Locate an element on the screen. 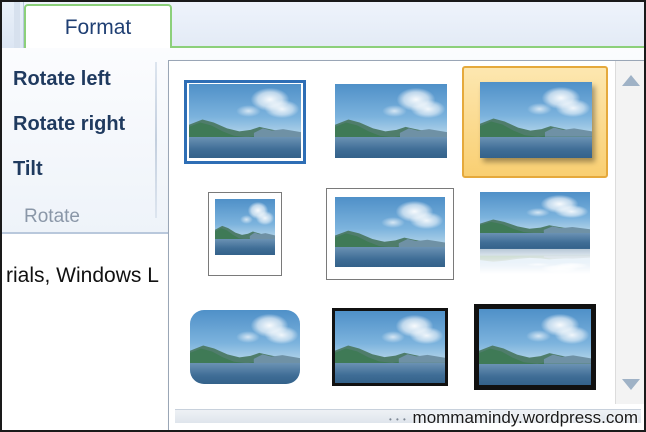 This screenshot has height=432, width=646. resize-grip-icon: • • • is located at coordinates (398, 419).